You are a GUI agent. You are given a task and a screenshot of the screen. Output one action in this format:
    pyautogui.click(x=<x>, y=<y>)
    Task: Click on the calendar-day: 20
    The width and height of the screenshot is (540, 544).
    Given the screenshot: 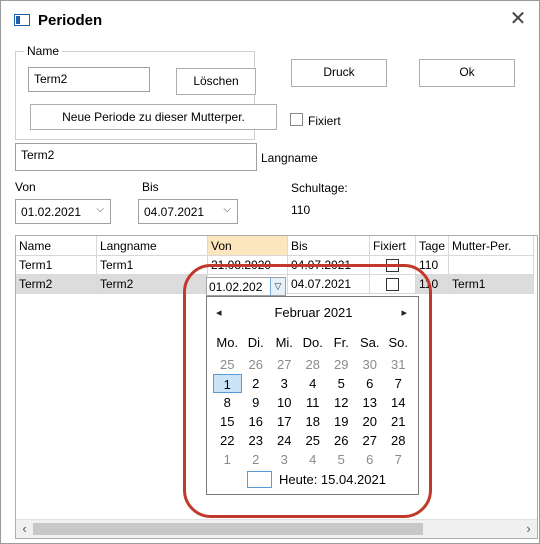 What is the action you would take?
    pyautogui.click(x=370, y=421)
    